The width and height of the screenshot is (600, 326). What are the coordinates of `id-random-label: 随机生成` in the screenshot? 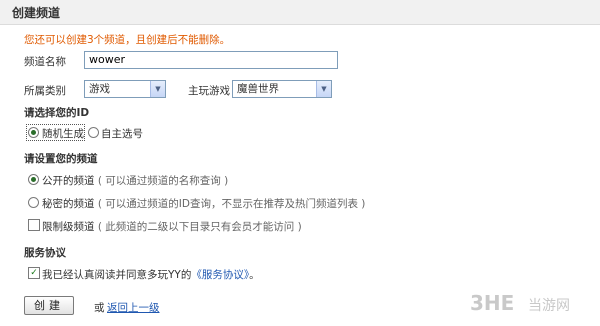 It's located at (63, 133).